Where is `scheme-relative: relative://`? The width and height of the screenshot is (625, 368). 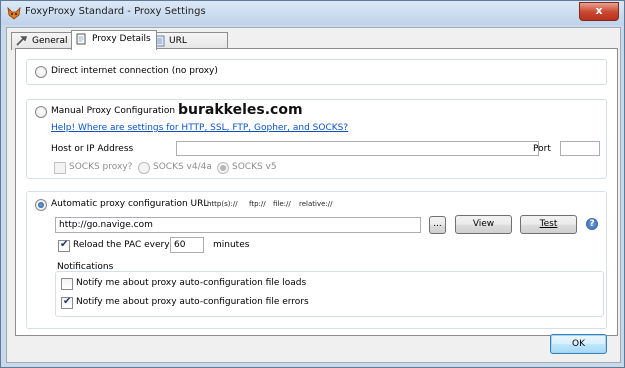
scheme-relative: relative:// is located at coordinates (316, 204).